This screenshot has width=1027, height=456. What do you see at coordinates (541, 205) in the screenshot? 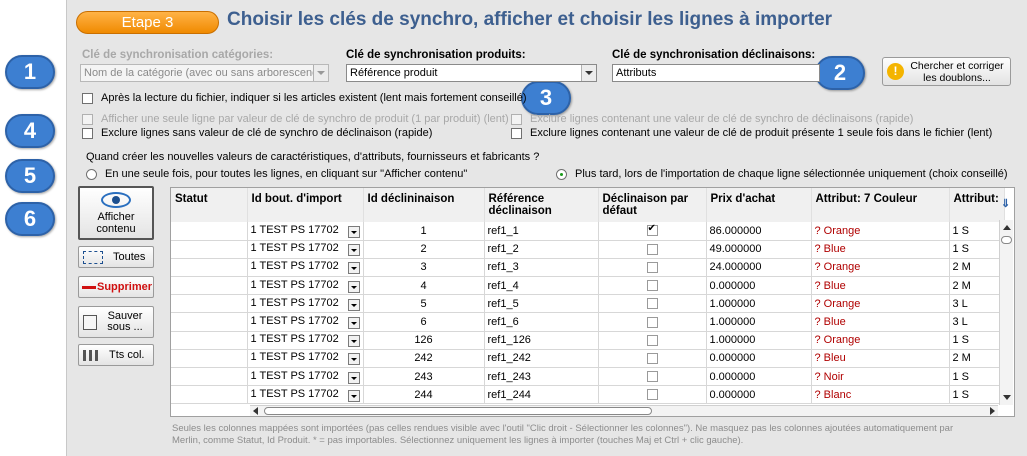
I see `column-header: Référence déclinaison` at bounding box center [541, 205].